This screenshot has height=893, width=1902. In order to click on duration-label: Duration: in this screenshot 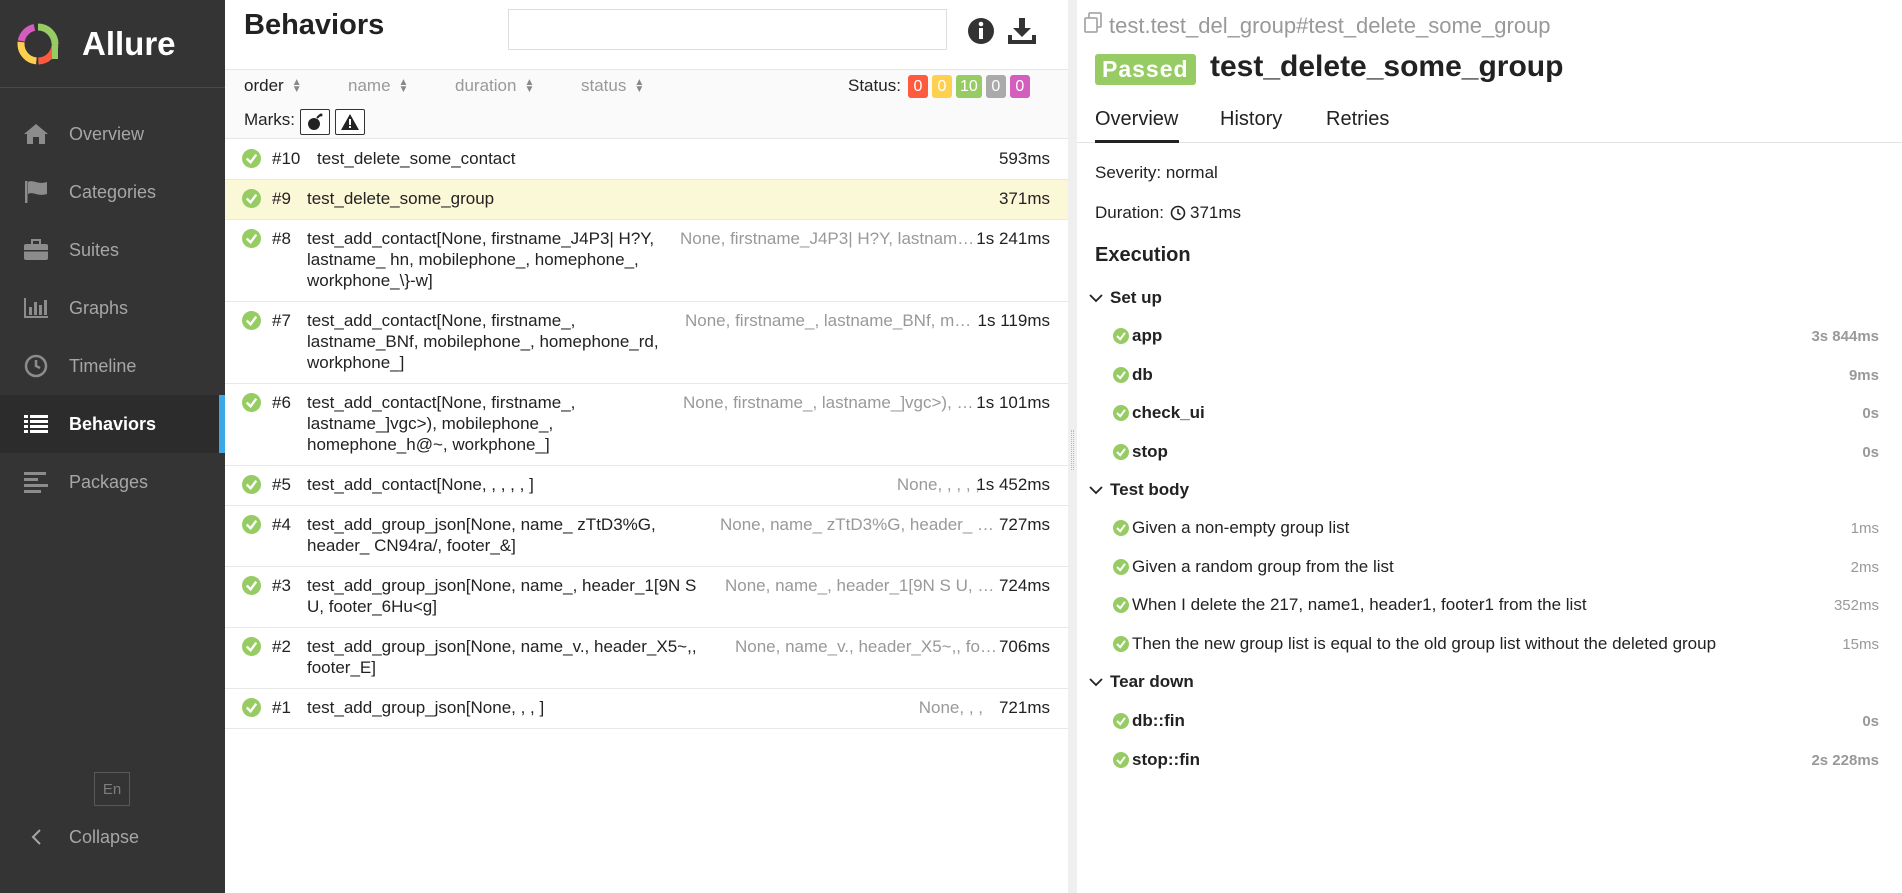, I will do `click(1129, 212)`.